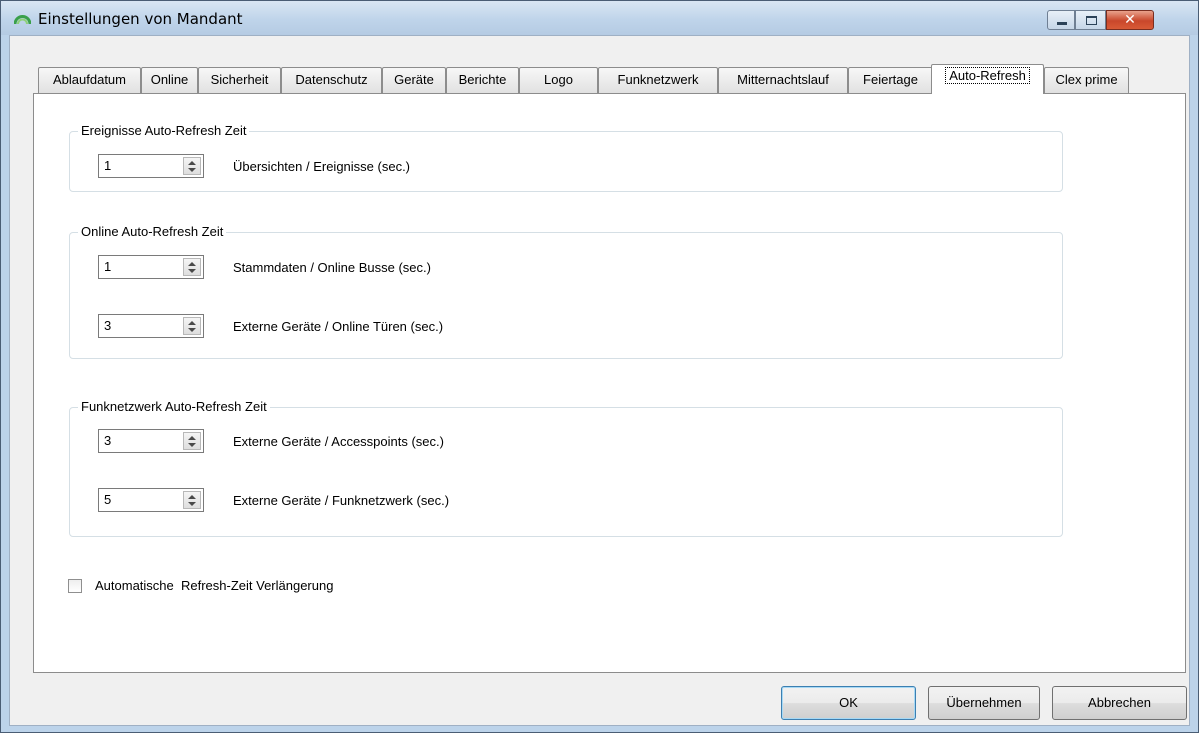 Image resolution: width=1199 pixels, height=733 pixels. I want to click on tab-label: Online, so click(169, 79).